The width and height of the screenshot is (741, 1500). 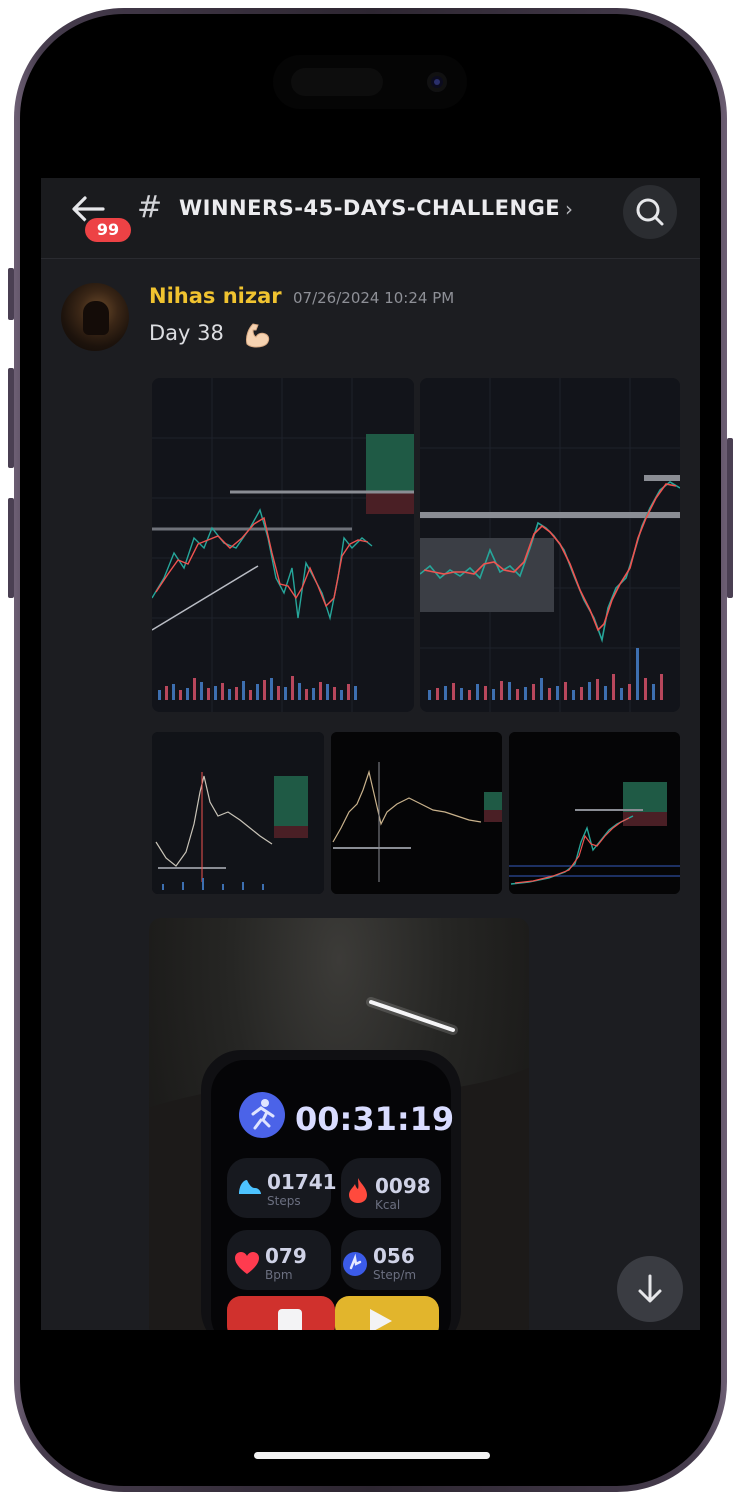 I want to click on arrow-down-icon, so click(x=650, y=1288).